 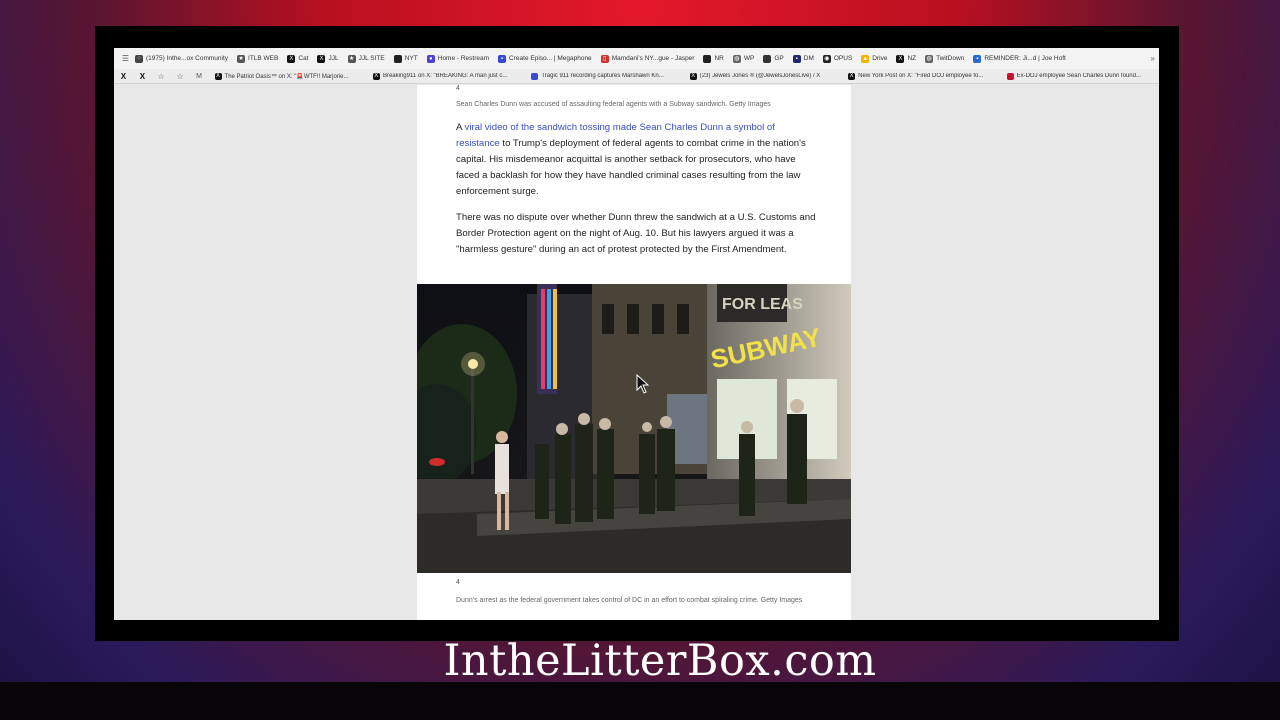 I want to click on watermark: IntheLitterBox.com, so click(x=660, y=661).